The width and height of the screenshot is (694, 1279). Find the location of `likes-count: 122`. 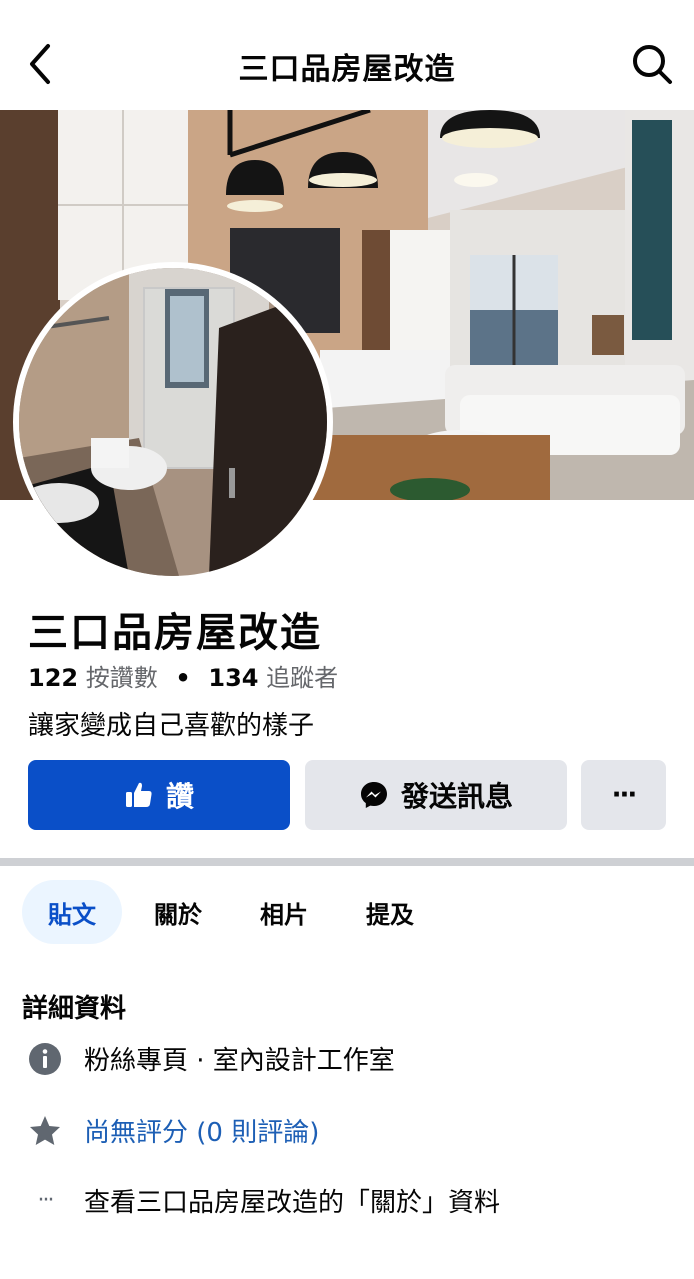

likes-count: 122 is located at coordinates (53, 678).